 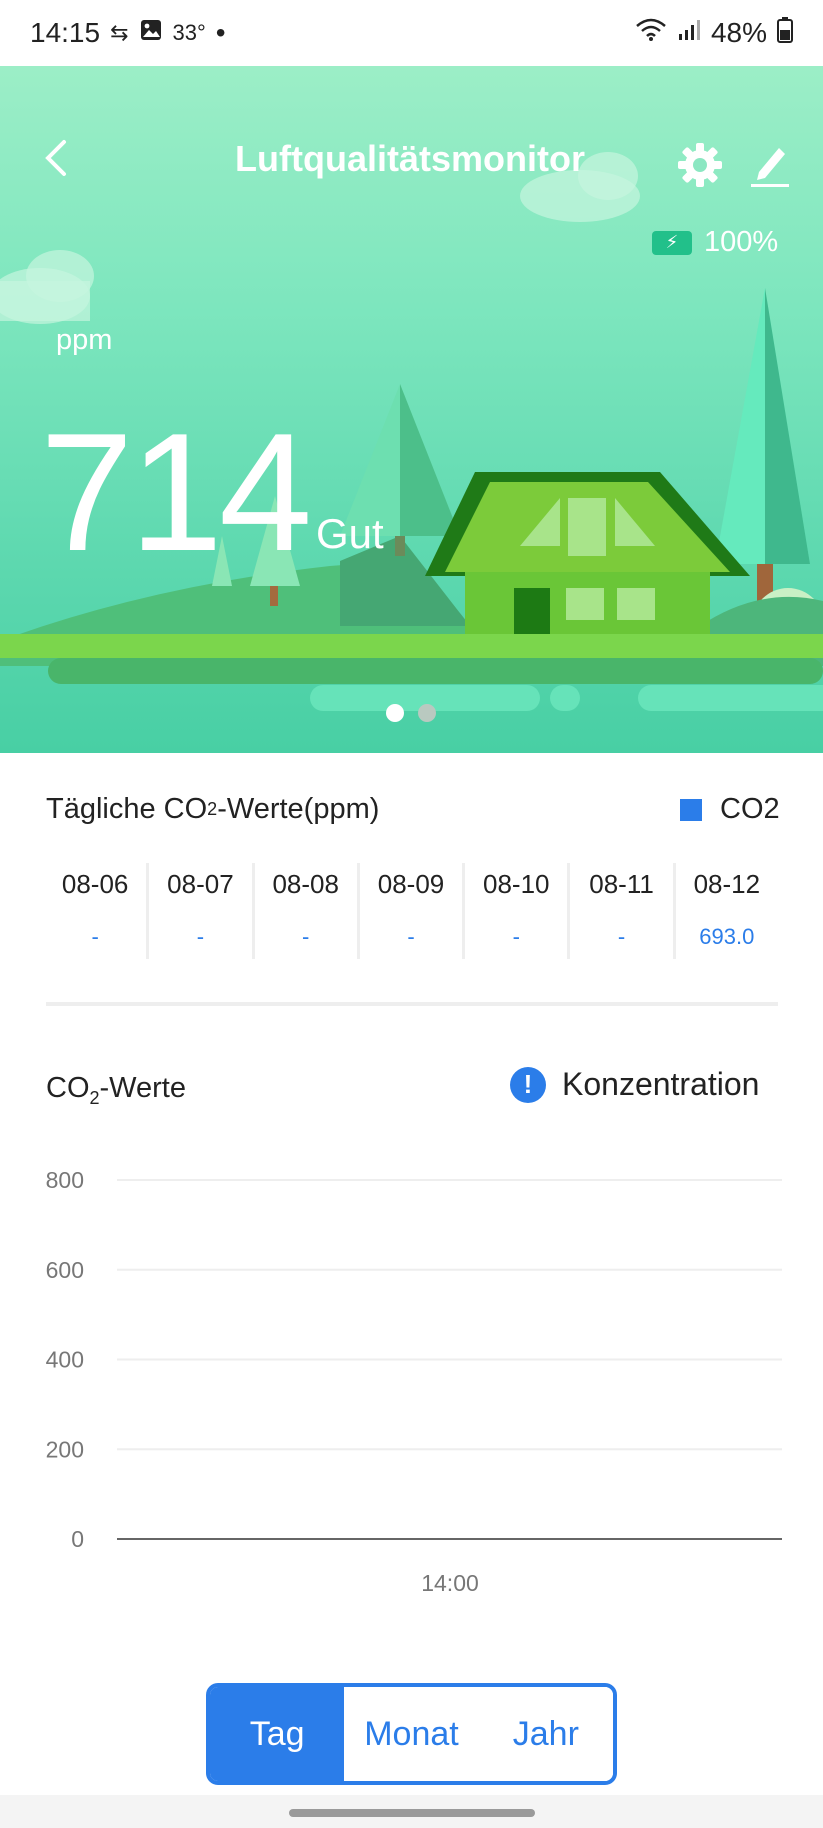 What do you see at coordinates (410, 158) in the screenshot?
I see `page-title: Luftqualitätsmonitor` at bounding box center [410, 158].